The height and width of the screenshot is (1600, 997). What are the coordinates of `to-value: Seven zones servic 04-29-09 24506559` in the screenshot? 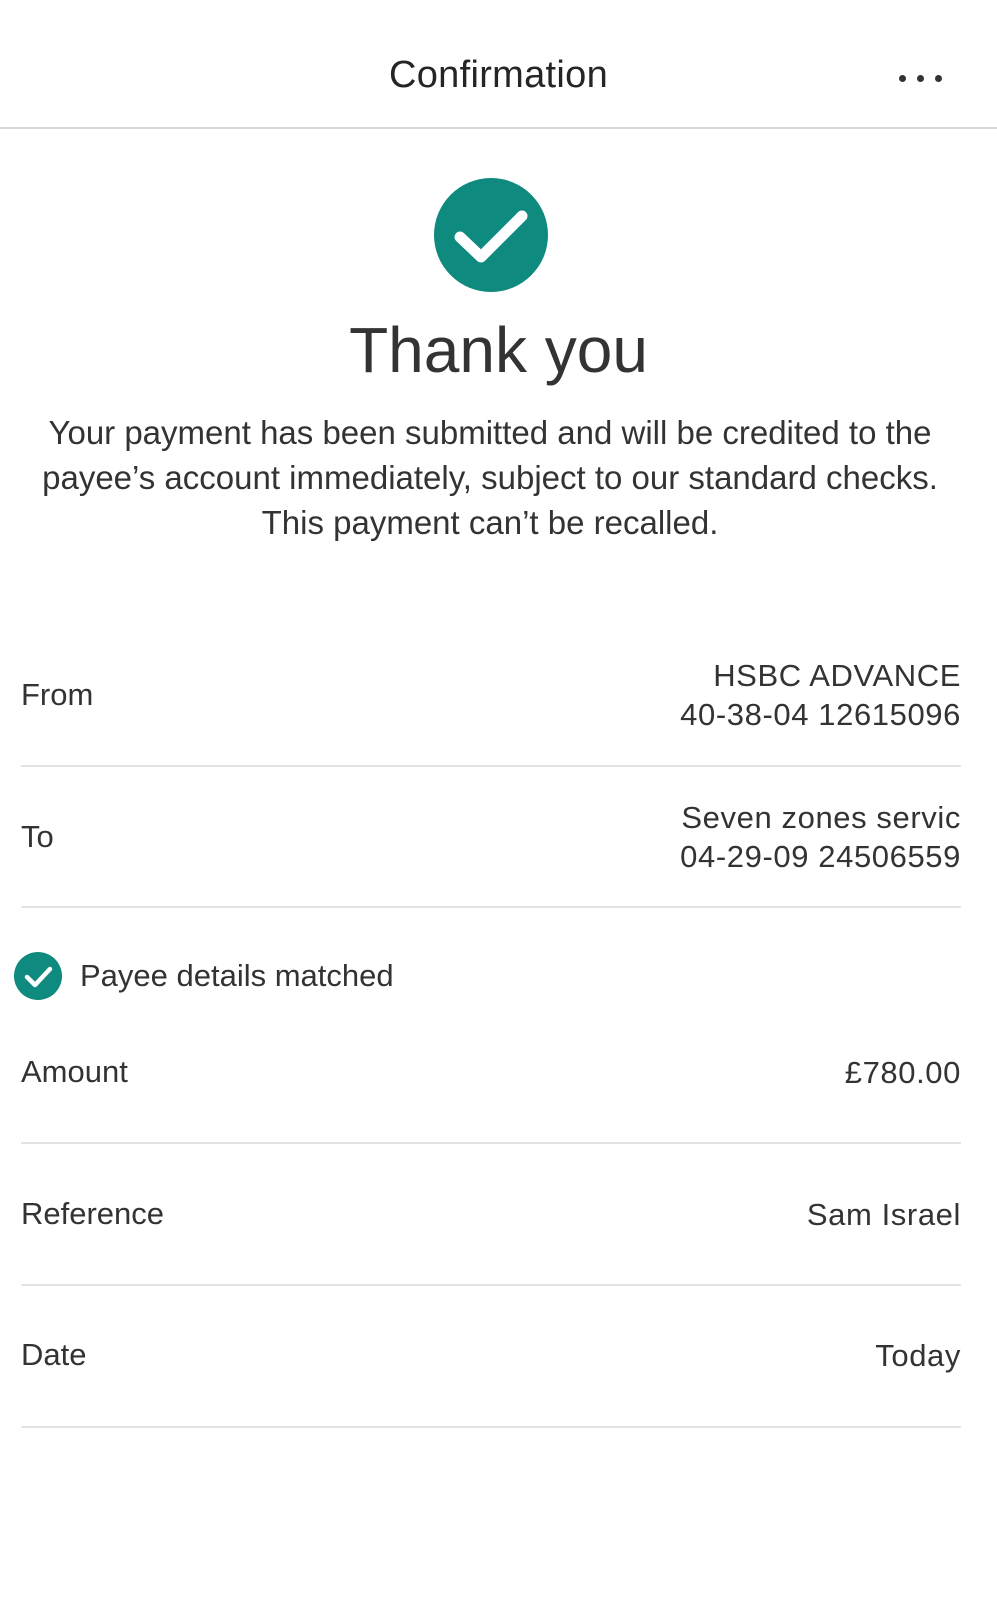 It's located at (820, 837).